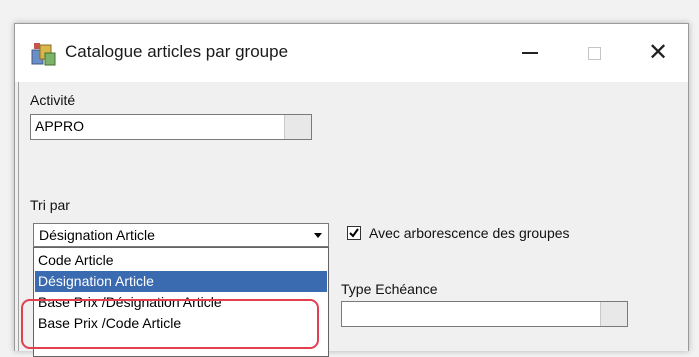 The width and height of the screenshot is (699, 357). I want to click on catalogue-app-icon, so click(43, 54).